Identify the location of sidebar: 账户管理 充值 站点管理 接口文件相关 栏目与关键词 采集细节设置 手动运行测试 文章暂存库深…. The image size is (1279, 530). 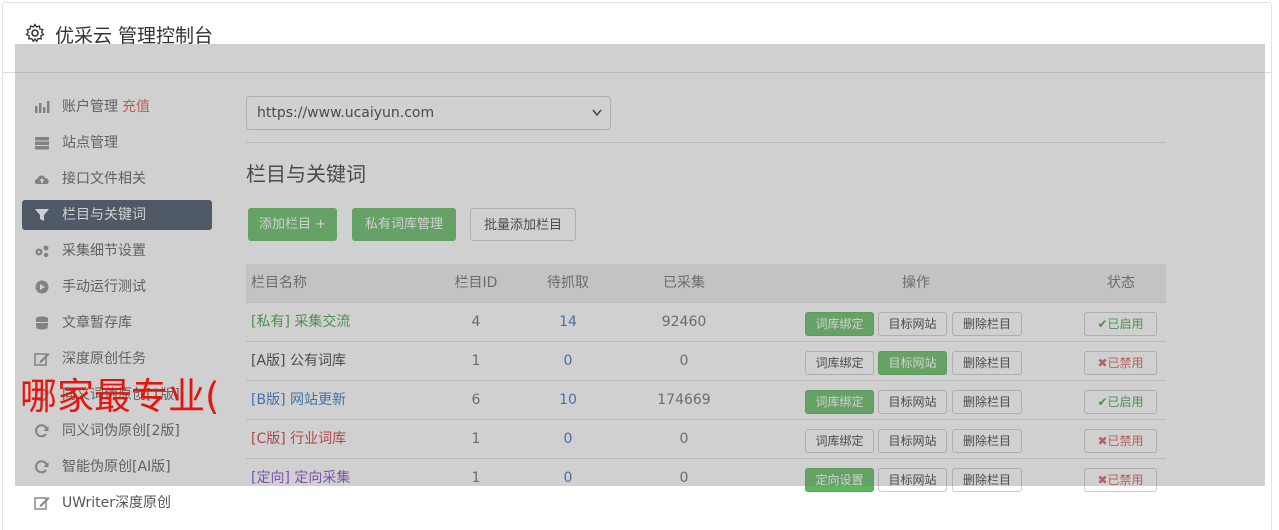
(117, 308).